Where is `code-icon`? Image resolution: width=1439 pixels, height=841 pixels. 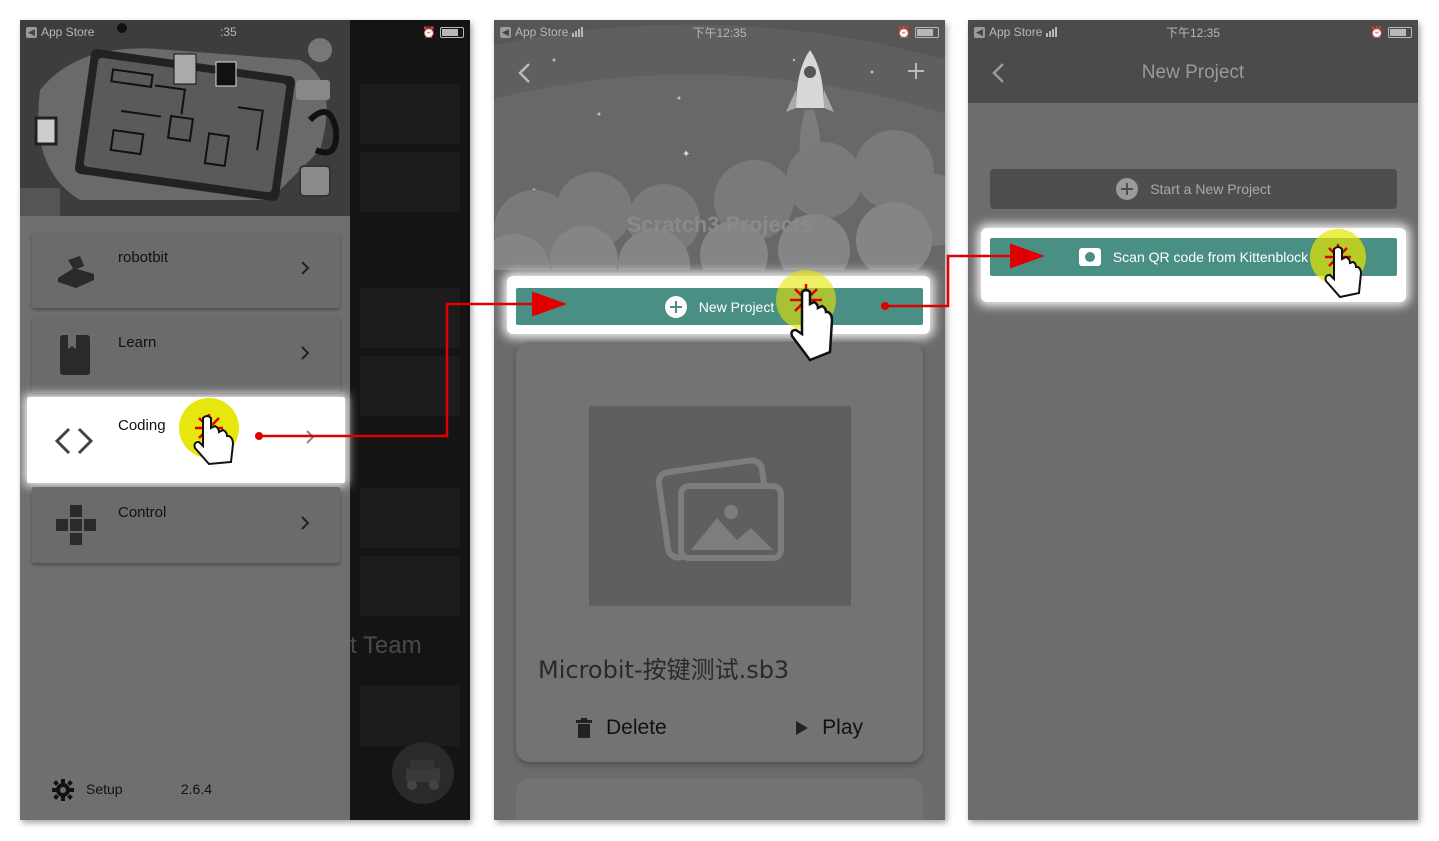 code-icon is located at coordinates (74, 441).